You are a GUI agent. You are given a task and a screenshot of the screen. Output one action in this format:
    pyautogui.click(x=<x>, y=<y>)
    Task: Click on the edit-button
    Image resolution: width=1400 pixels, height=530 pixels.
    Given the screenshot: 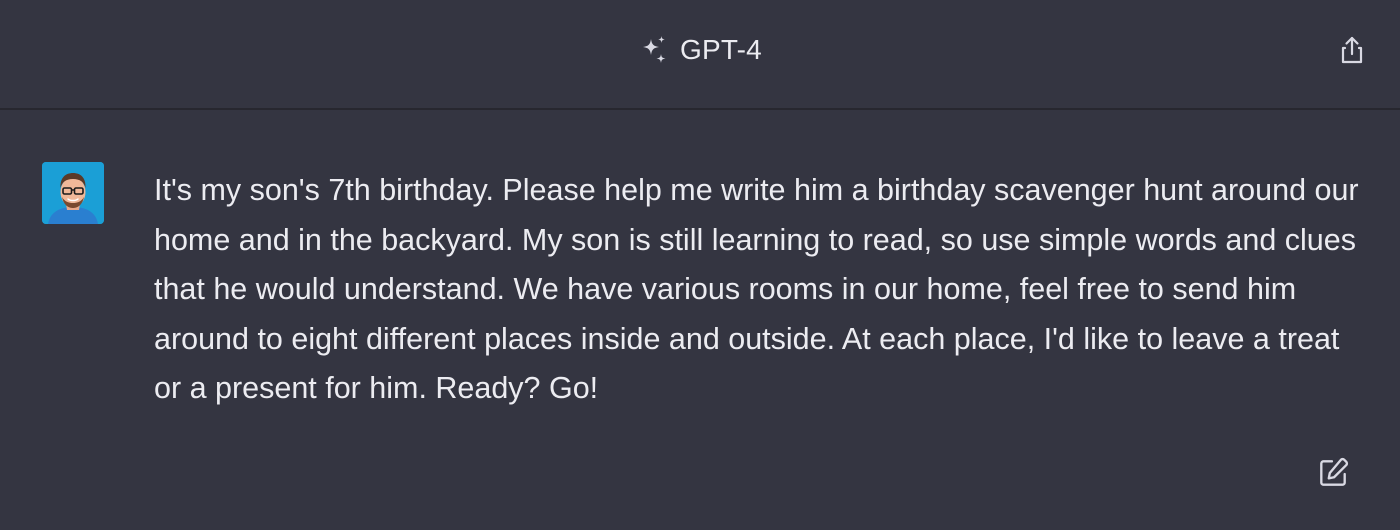 What is the action you would take?
    pyautogui.click(x=1333, y=473)
    